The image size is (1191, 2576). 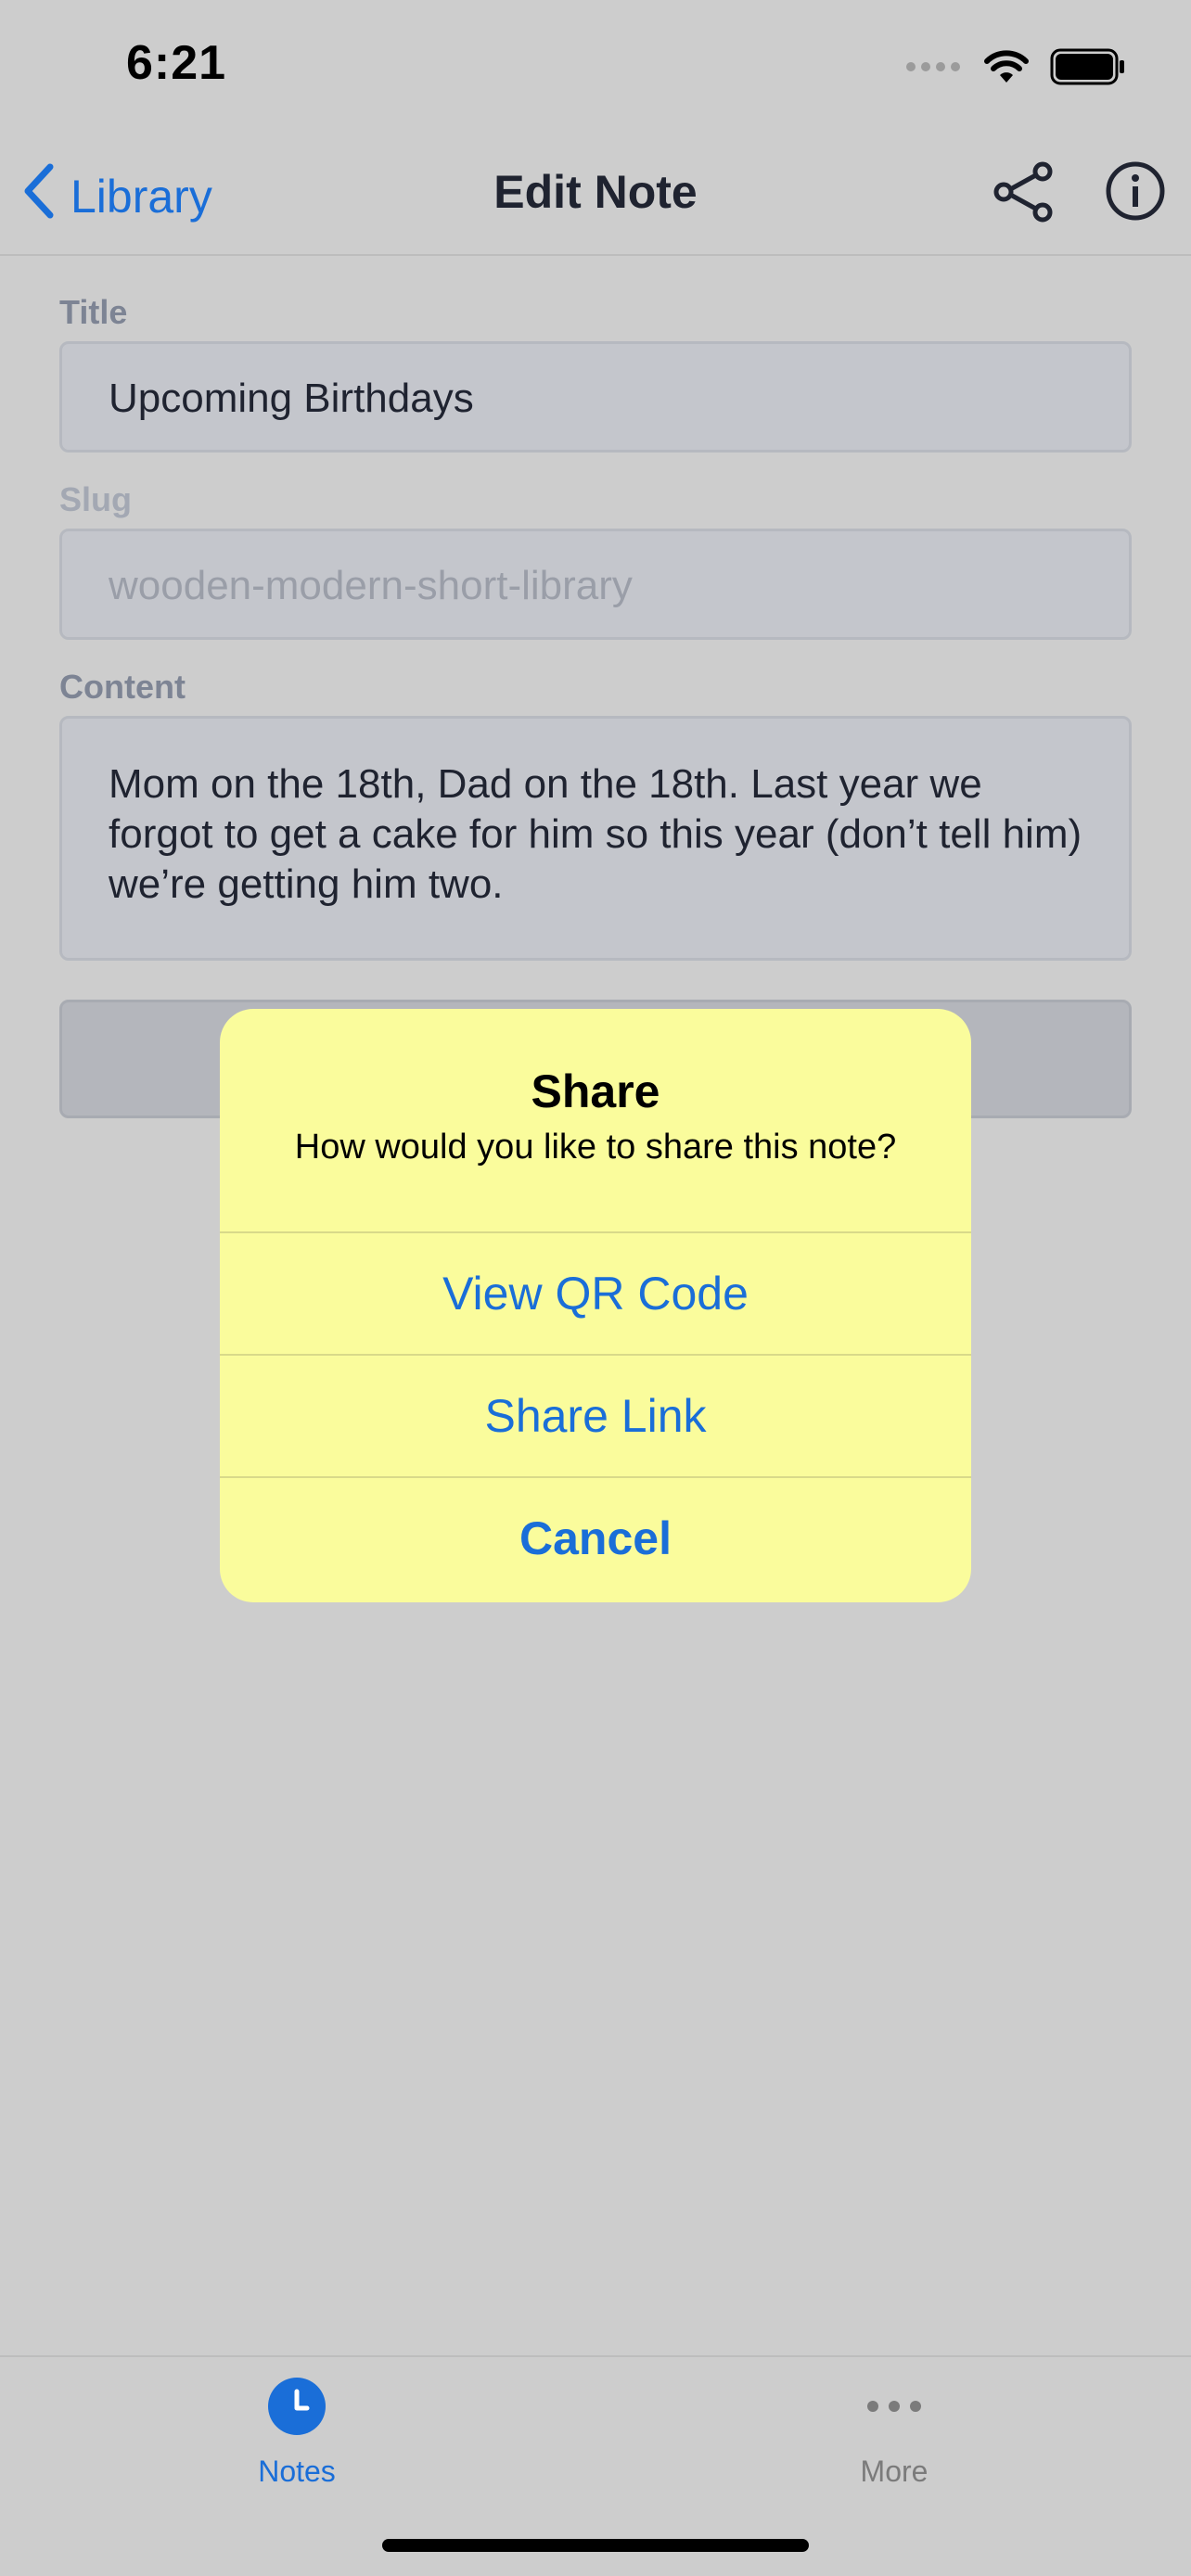 I want to click on signal-icon, so click(x=934, y=69).